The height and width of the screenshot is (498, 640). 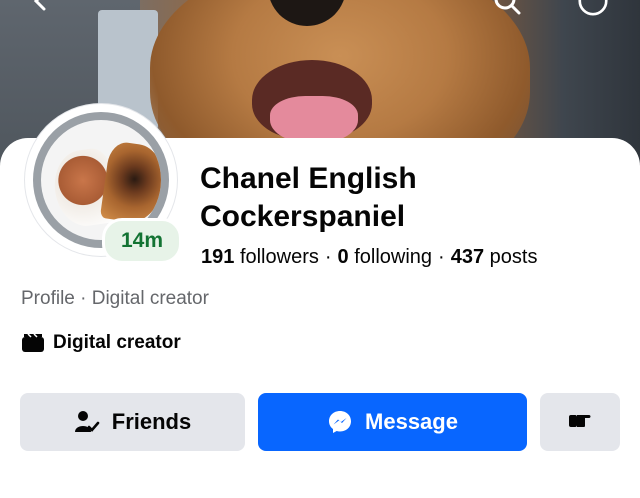 I want to click on clapperboard-icon, so click(x=33, y=343).